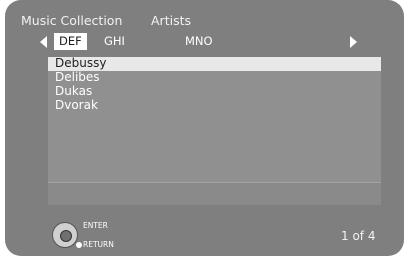 Image resolution: width=409 pixels, height=256 pixels. What do you see at coordinates (65, 235) in the screenshot?
I see `dpad-icon` at bounding box center [65, 235].